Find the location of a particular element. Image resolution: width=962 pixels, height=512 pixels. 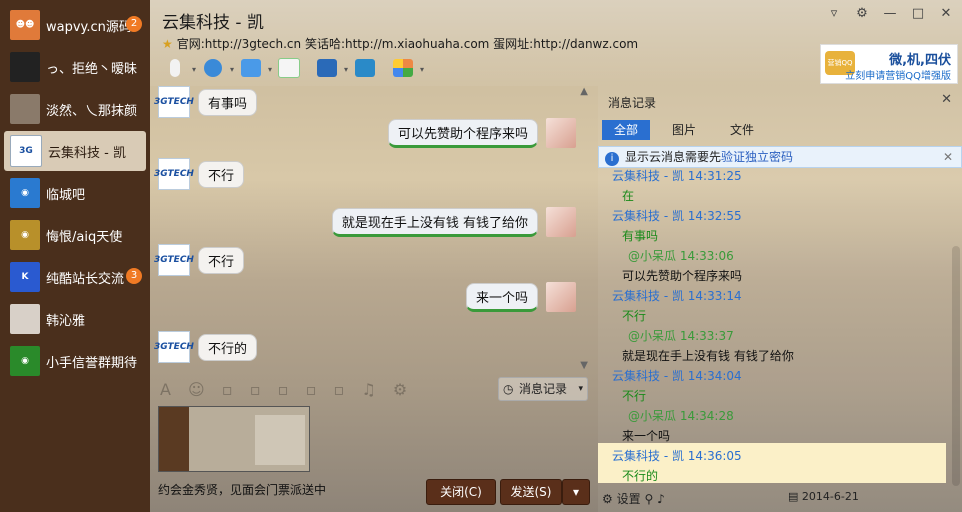

sidebar-item-2: 淡然、乀那抹颜 is located at coordinates (75, 109).